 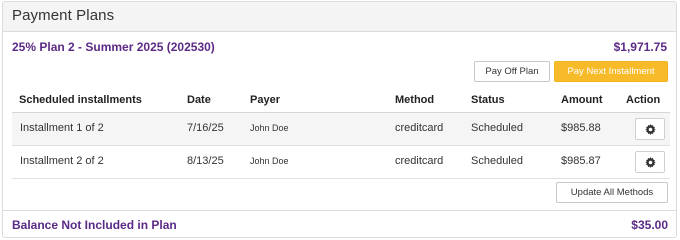 I want to click on panel-header: Payment Plans, so click(x=339, y=17).